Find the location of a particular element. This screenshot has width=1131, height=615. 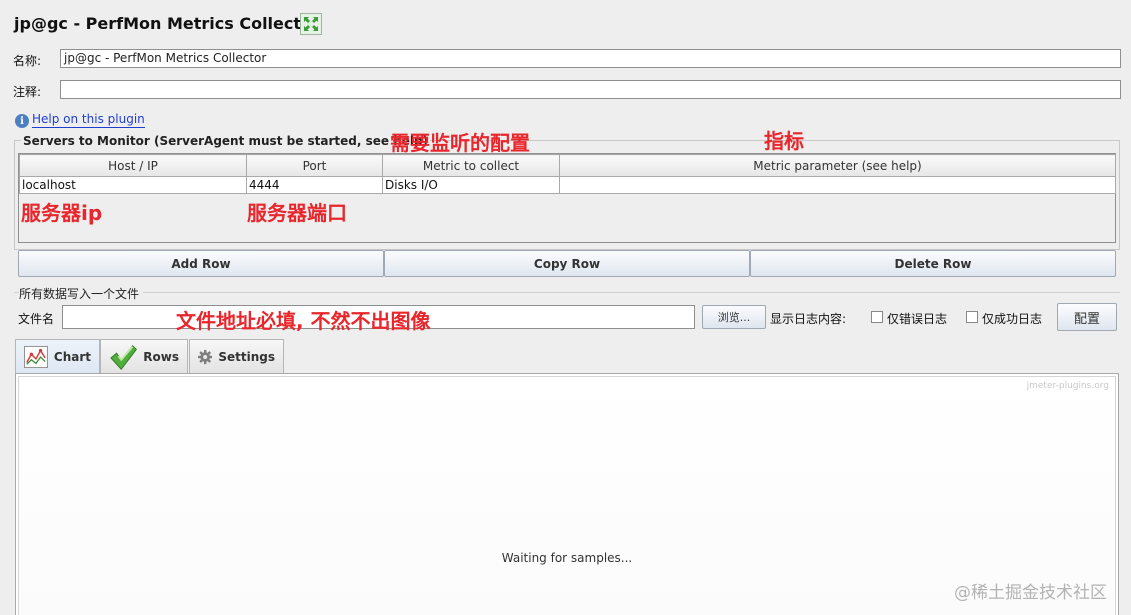

tab-rows: Rows is located at coordinates (144, 356).